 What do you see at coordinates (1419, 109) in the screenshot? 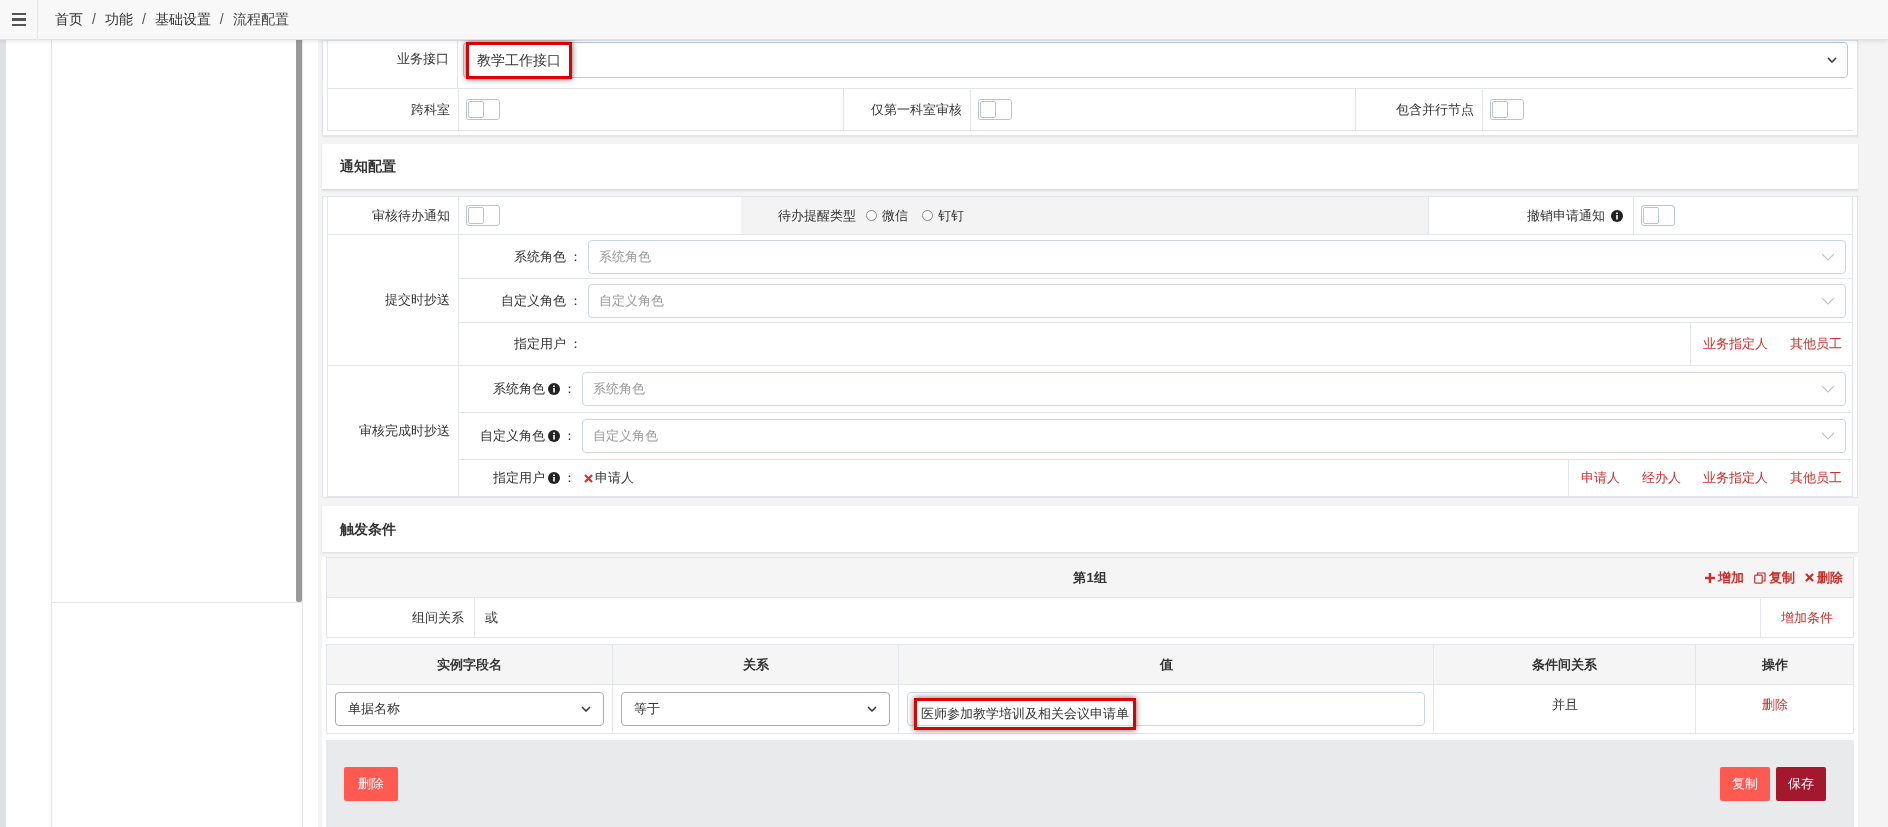
I see `field-label: 包含并行节点` at bounding box center [1419, 109].